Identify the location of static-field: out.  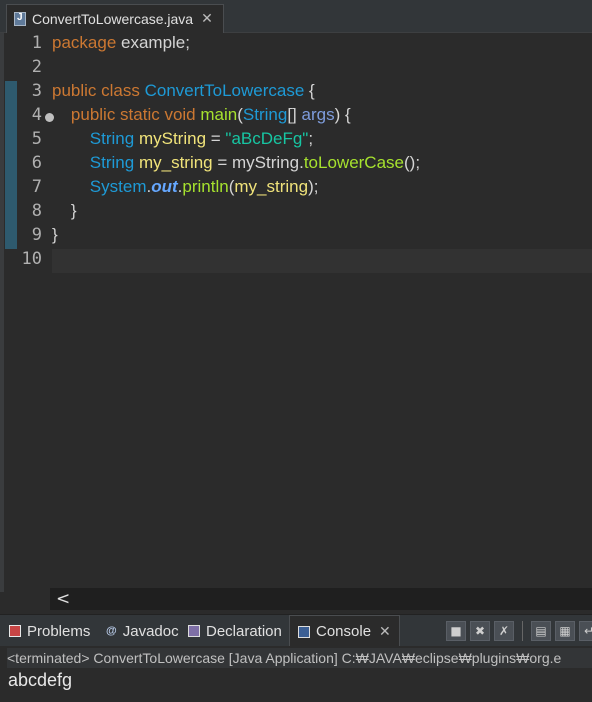
(164, 186).